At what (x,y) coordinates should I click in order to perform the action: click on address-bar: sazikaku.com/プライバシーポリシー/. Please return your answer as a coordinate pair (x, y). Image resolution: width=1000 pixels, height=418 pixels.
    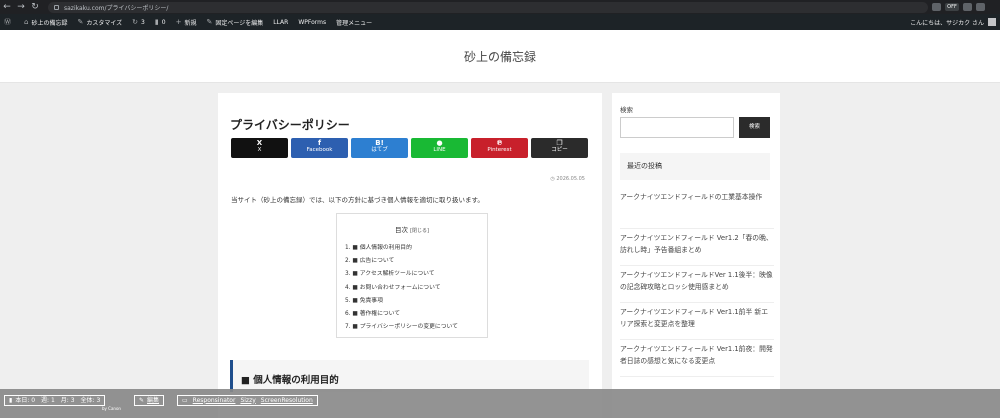
    Looking at the image, I should click on (488, 7).